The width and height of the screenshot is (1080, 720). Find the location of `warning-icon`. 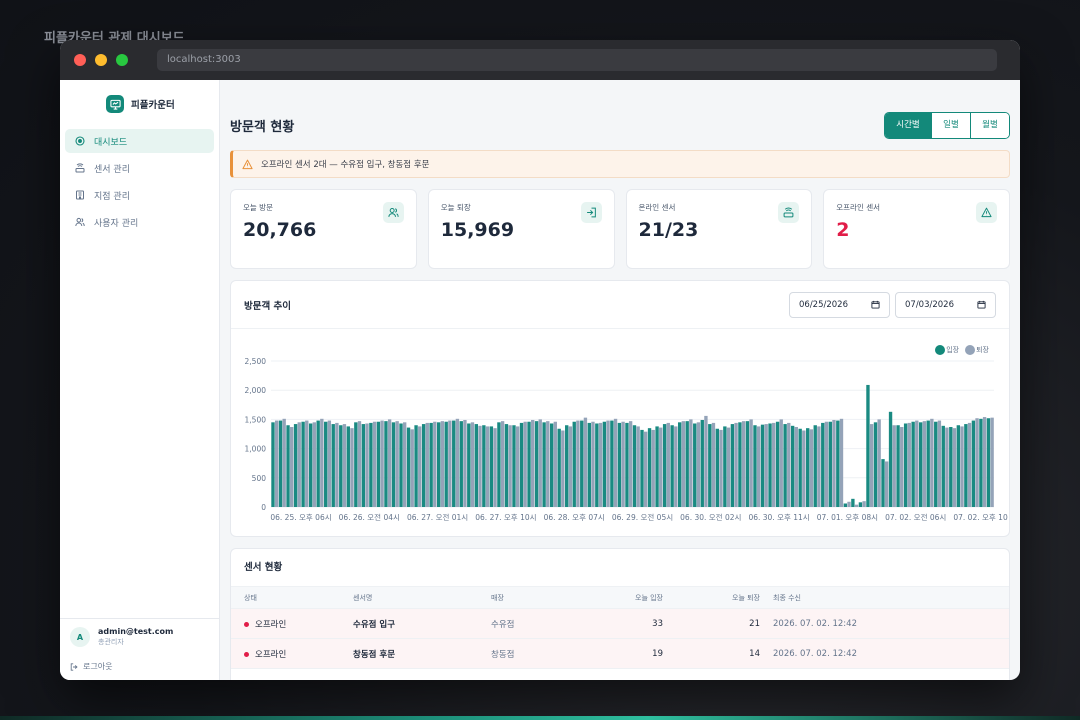

warning-icon is located at coordinates (986, 212).